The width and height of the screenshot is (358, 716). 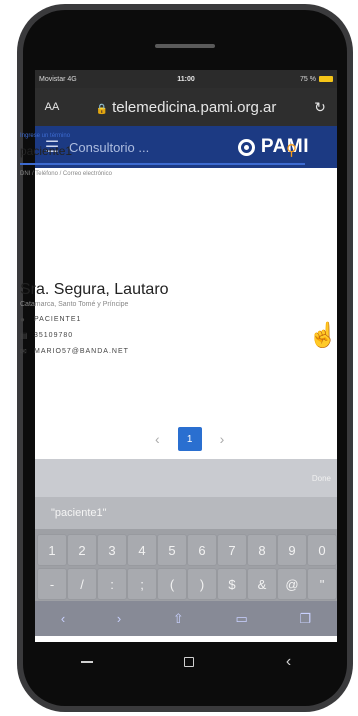 What do you see at coordinates (288, 662) in the screenshot?
I see `back-icon: ‹` at bounding box center [288, 662].